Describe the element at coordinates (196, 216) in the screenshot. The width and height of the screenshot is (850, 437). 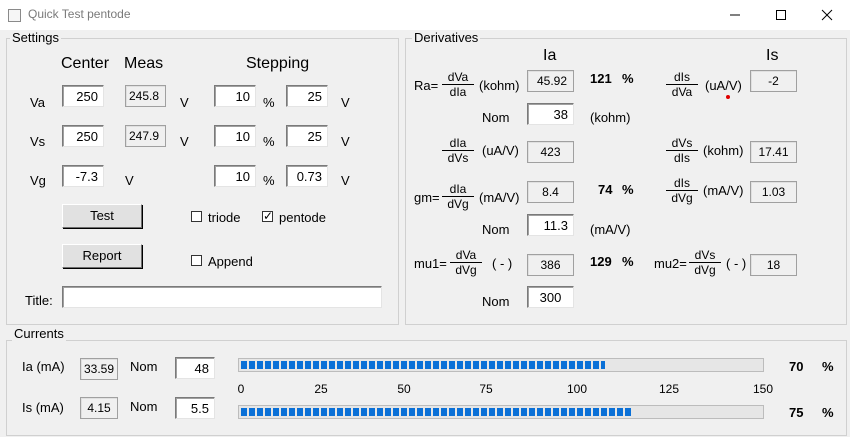
I see `triode-checkbox` at that location.